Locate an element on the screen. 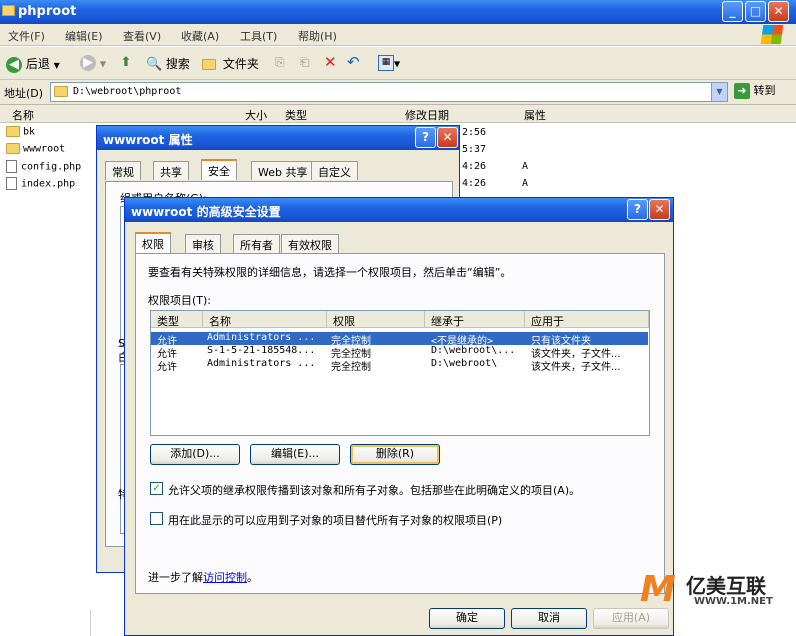 The height and width of the screenshot is (636, 796). info-text: 要查看有关特殊权限的详细信息，请选择一个权限项目，然后单击“编辑”。 is located at coordinates (330, 272).